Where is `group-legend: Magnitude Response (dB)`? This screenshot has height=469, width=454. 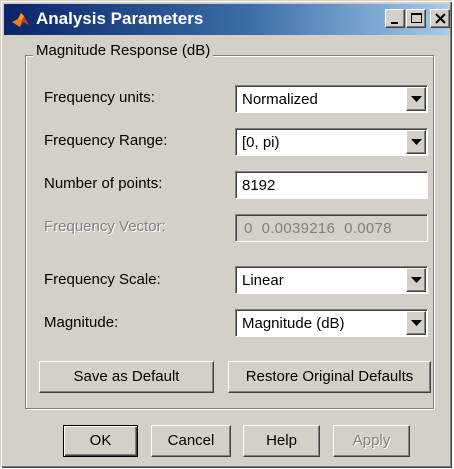 group-legend: Magnitude Response (dB) is located at coordinates (123, 50).